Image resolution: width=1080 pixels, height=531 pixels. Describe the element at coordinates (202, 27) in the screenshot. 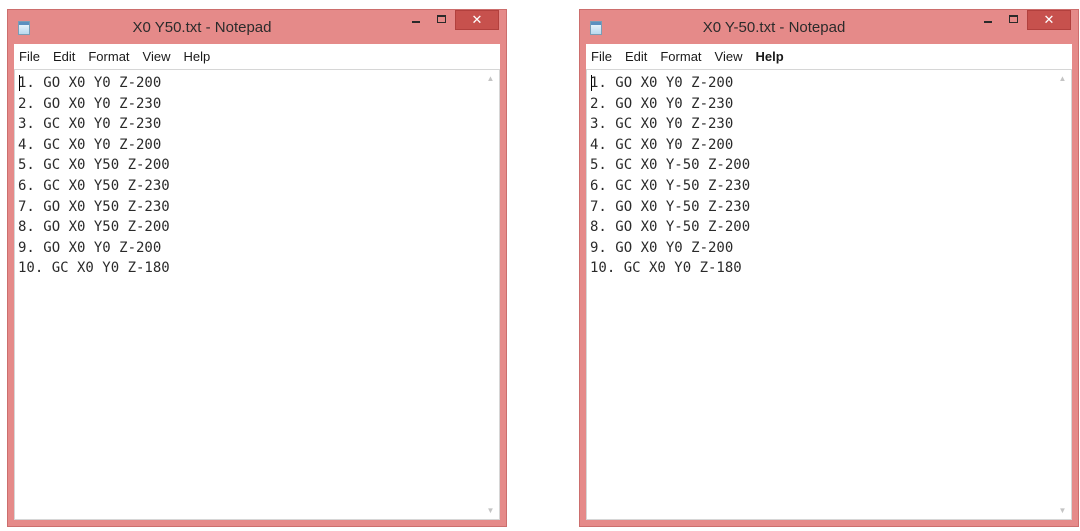

I see `window-title: X0 Y50.txt - Notepad` at that location.